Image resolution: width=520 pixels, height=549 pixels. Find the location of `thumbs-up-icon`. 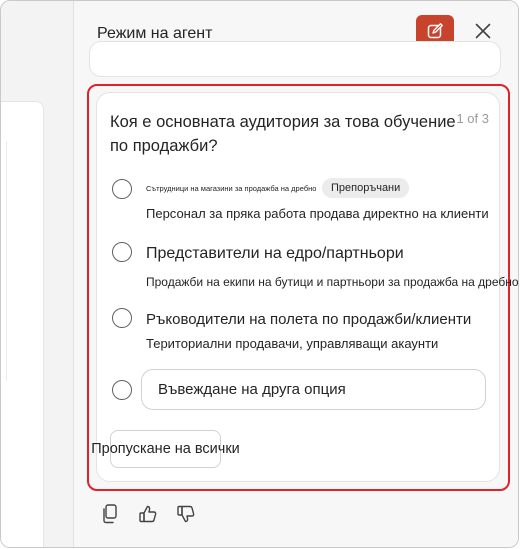

thumbs-up-icon is located at coordinates (148, 516).